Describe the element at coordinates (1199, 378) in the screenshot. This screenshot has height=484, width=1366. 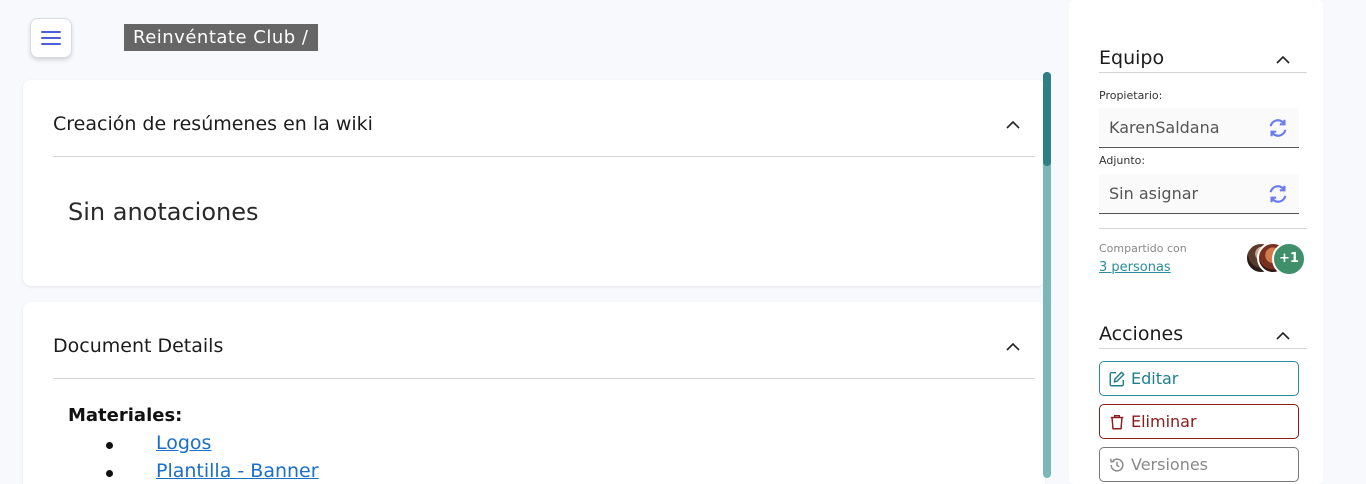
I see `edit-button: Editar` at that location.